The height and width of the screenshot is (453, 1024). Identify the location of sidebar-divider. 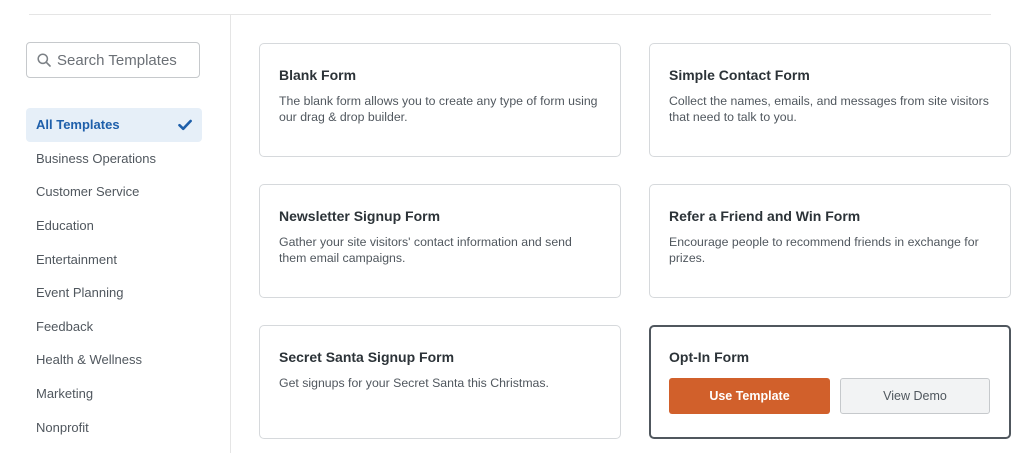
(230, 233).